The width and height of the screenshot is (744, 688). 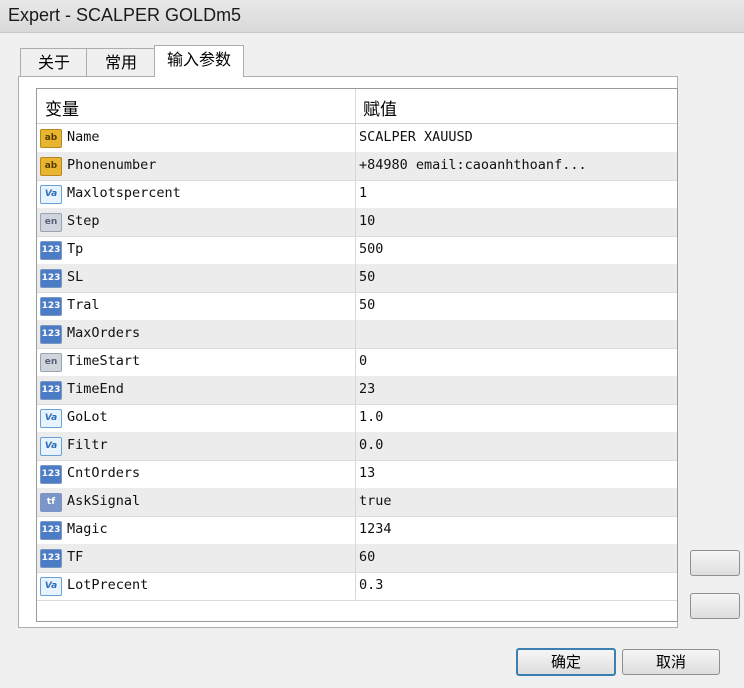 I want to click on parameter-name: TimeStart, so click(x=104, y=361).